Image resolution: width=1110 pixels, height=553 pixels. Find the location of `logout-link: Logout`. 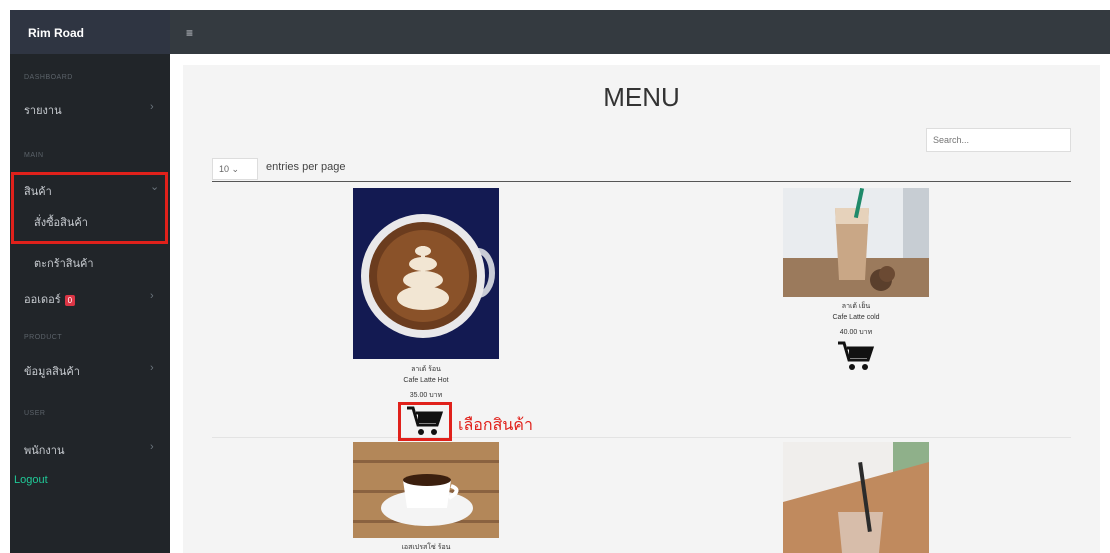

logout-link: Logout is located at coordinates (31, 480).